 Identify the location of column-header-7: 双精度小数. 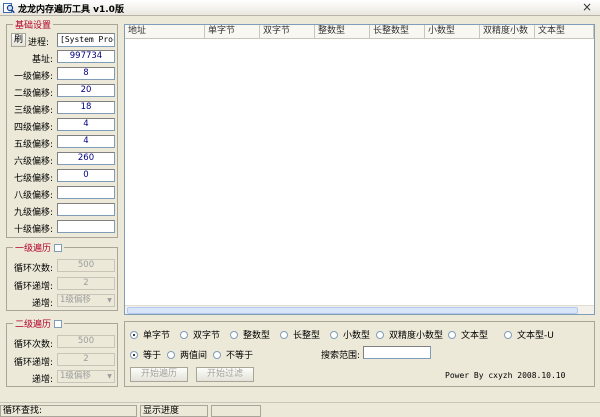
(507, 31).